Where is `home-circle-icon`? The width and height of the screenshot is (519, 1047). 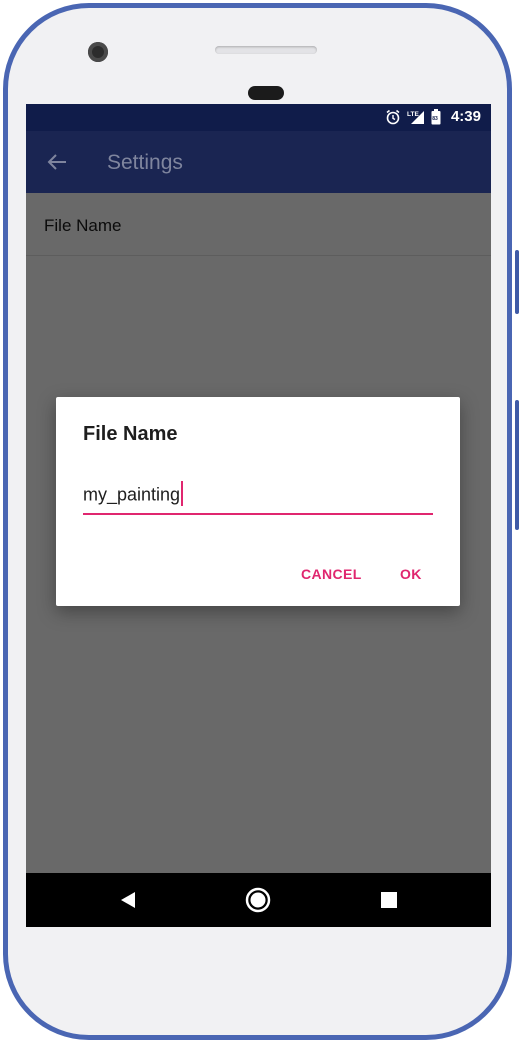 home-circle-icon is located at coordinates (258, 902).